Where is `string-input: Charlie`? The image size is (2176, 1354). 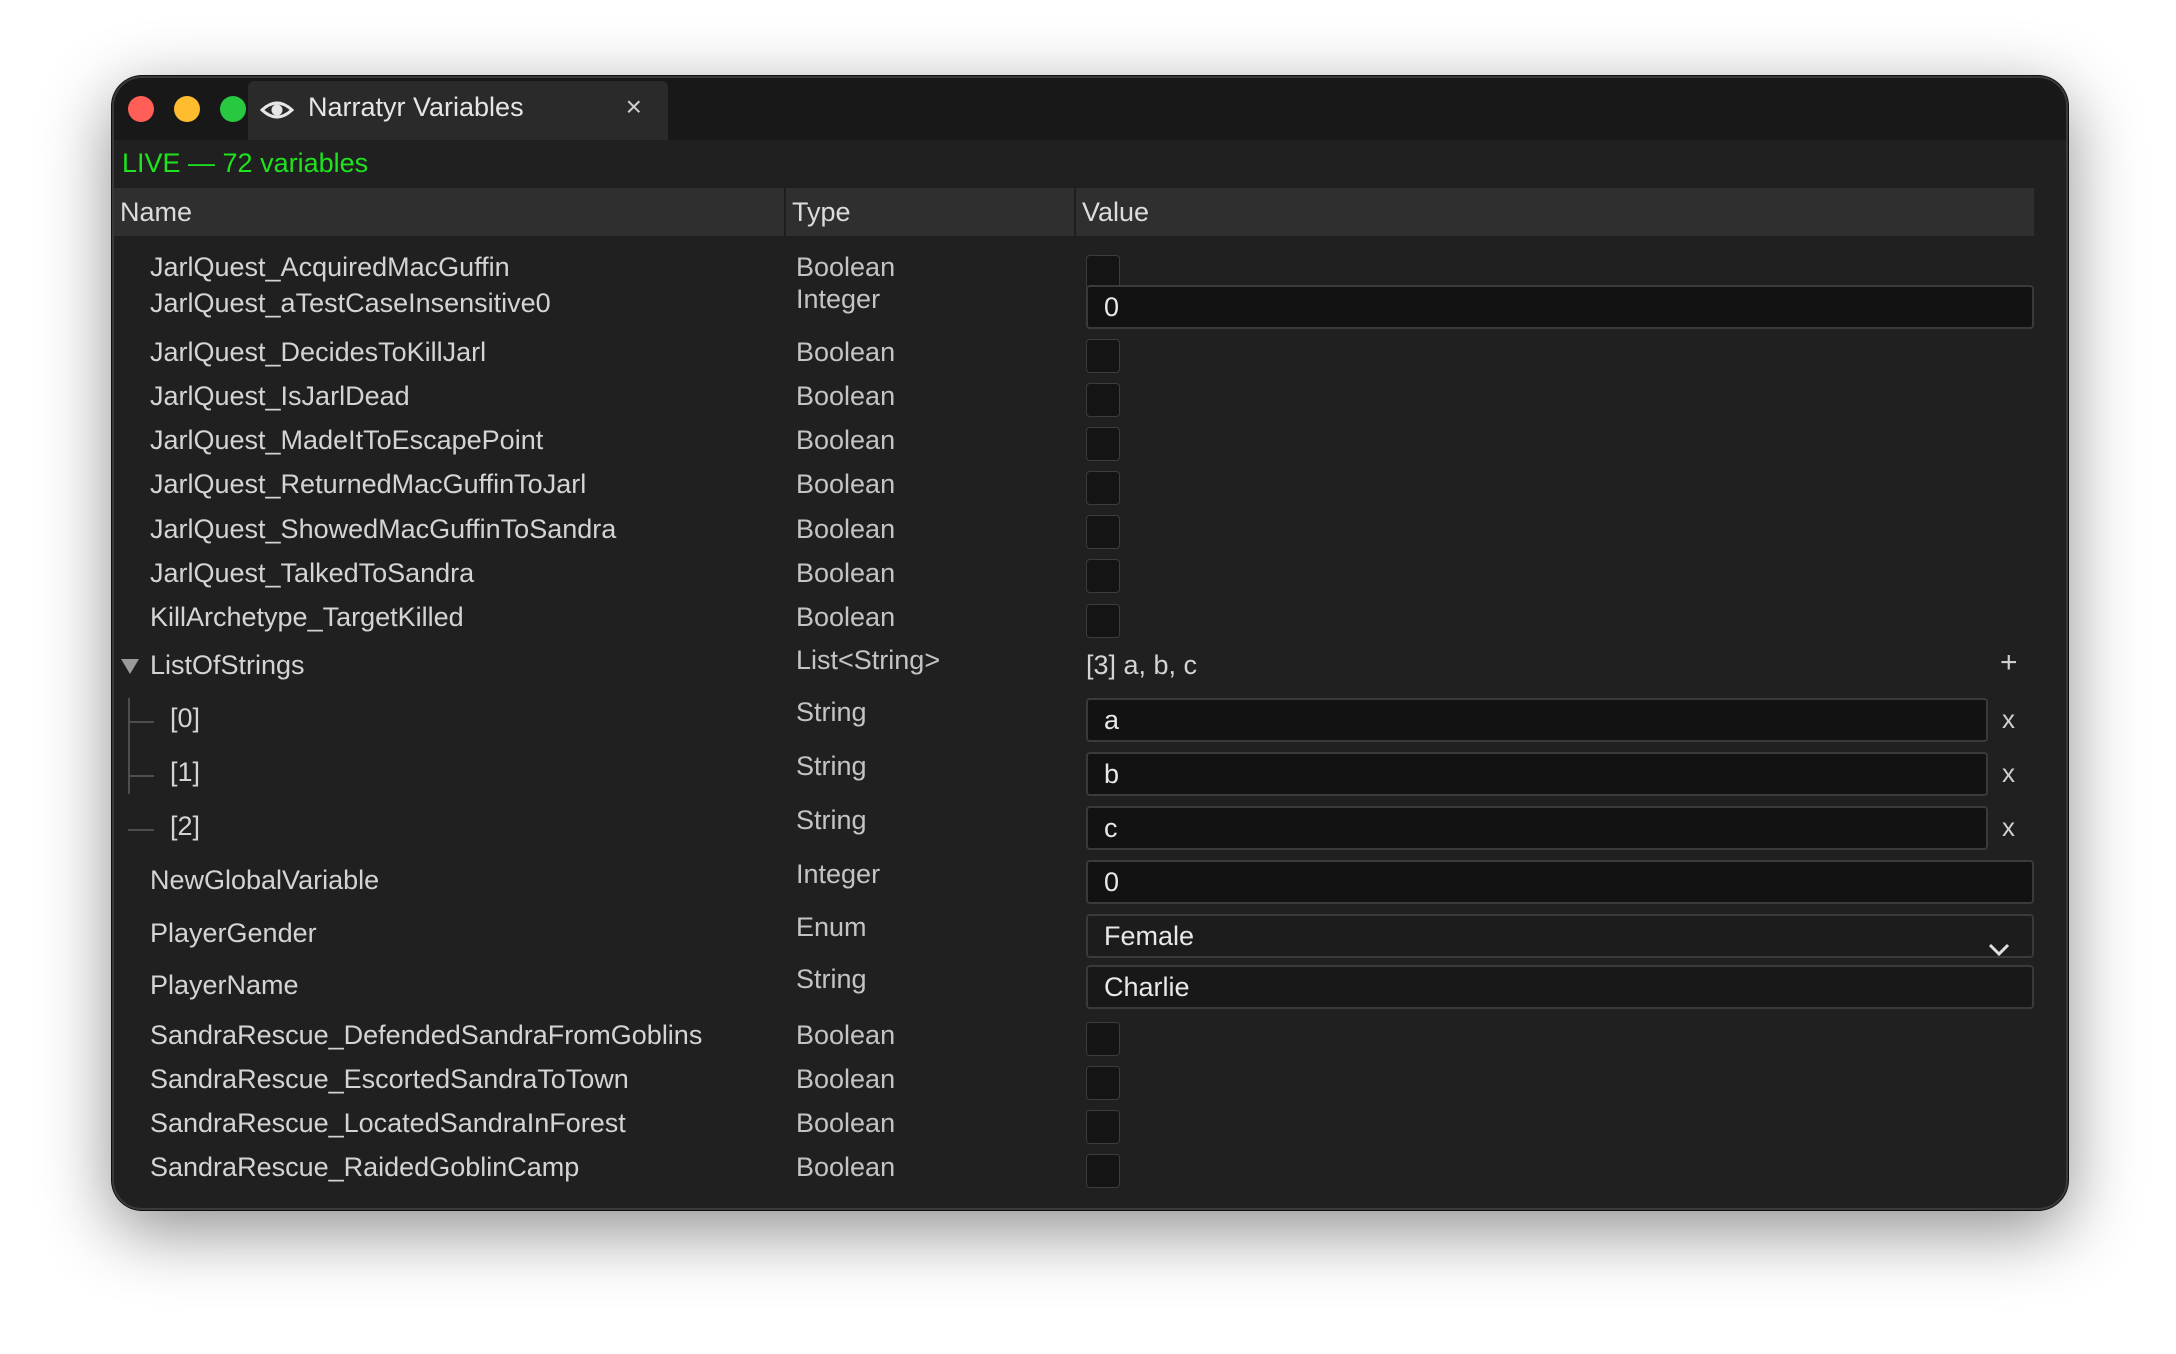
string-input: Charlie is located at coordinates (1560, 987).